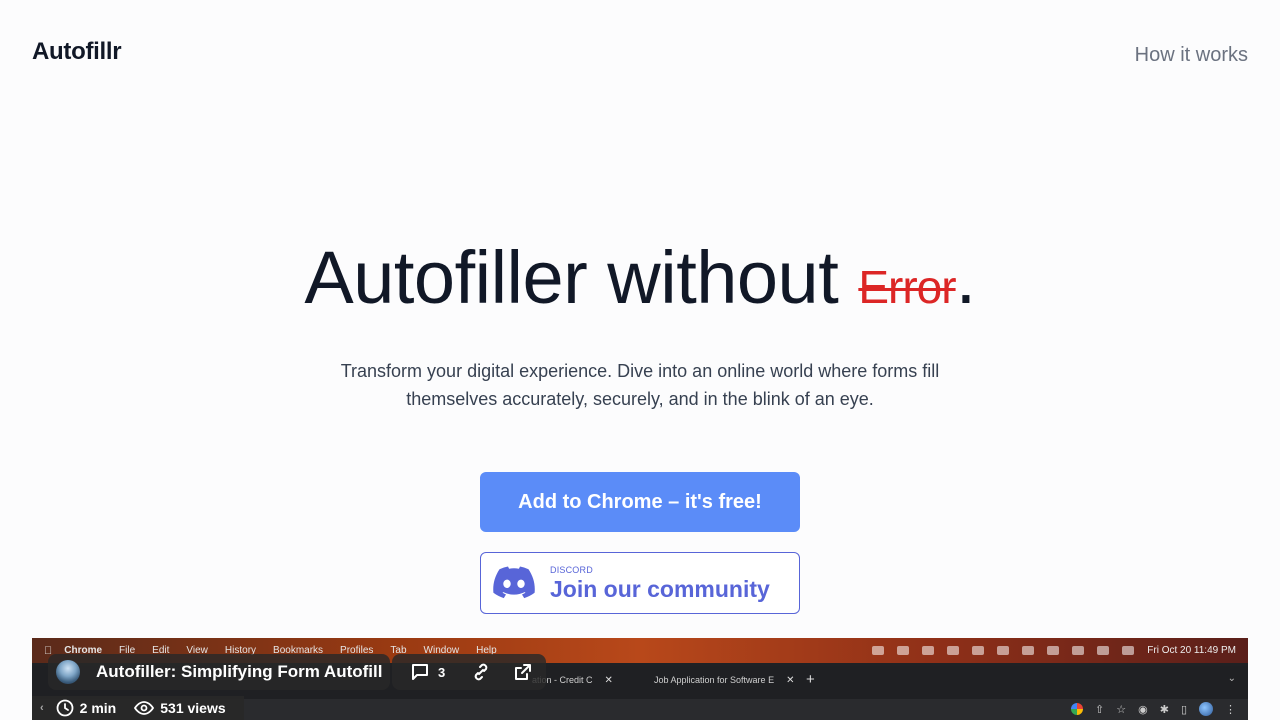 The height and width of the screenshot is (720, 1280). What do you see at coordinates (571, 570) in the screenshot?
I see `discord-small-label: DISCORD` at bounding box center [571, 570].